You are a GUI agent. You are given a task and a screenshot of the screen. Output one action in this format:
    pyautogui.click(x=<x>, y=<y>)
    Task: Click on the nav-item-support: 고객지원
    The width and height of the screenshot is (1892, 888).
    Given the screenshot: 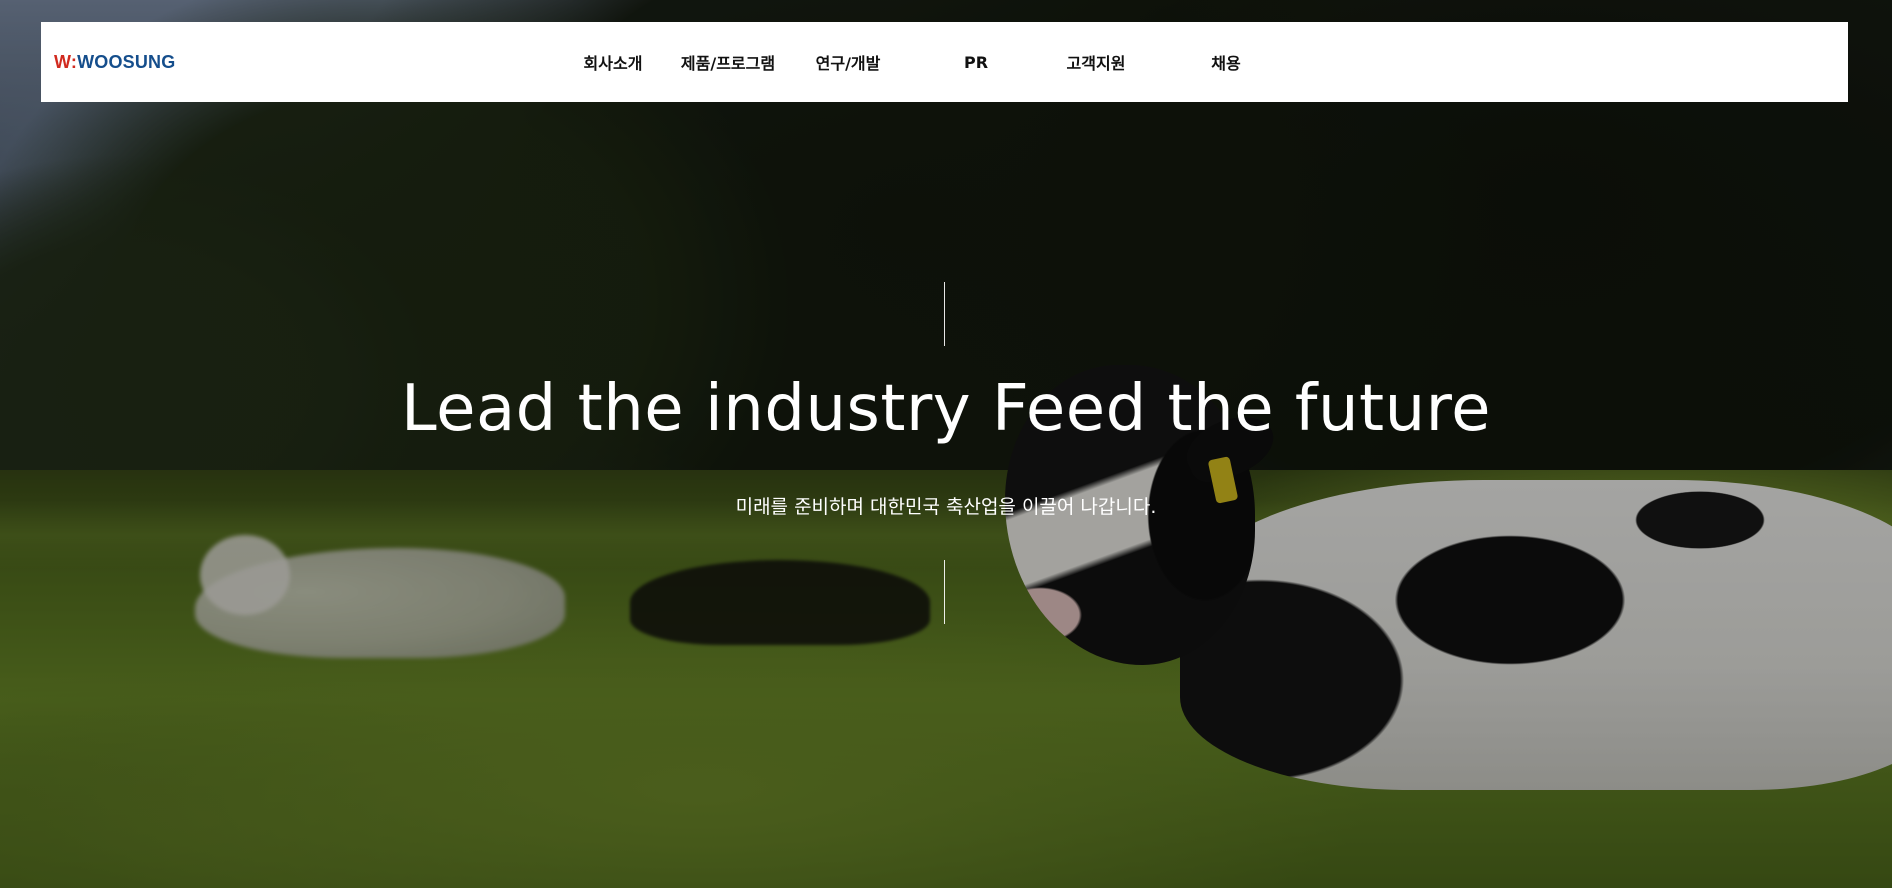 What is the action you would take?
    pyautogui.click(x=1096, y=62)
    